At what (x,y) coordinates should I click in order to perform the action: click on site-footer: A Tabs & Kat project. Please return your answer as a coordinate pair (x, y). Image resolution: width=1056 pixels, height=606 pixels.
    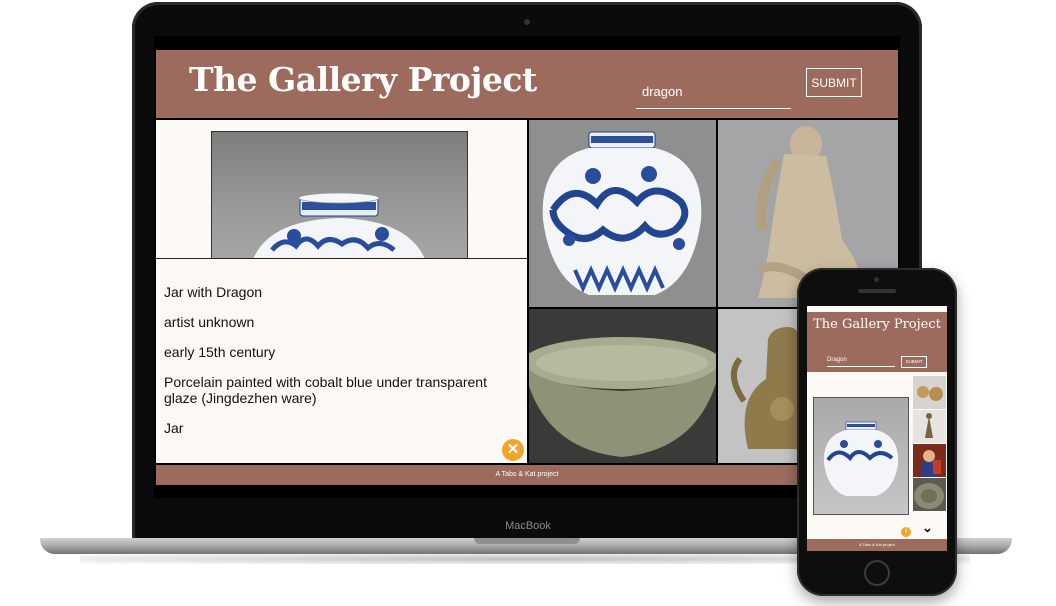
    Looking at the image, I should click on (527, 475).